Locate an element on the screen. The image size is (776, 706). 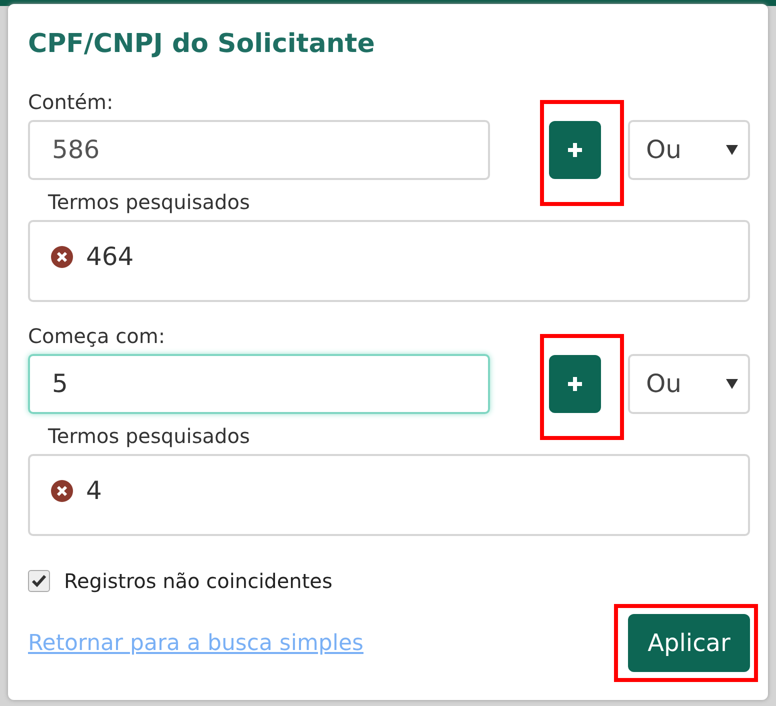
field-label: Começa com: is located at coordinates (97, 336).